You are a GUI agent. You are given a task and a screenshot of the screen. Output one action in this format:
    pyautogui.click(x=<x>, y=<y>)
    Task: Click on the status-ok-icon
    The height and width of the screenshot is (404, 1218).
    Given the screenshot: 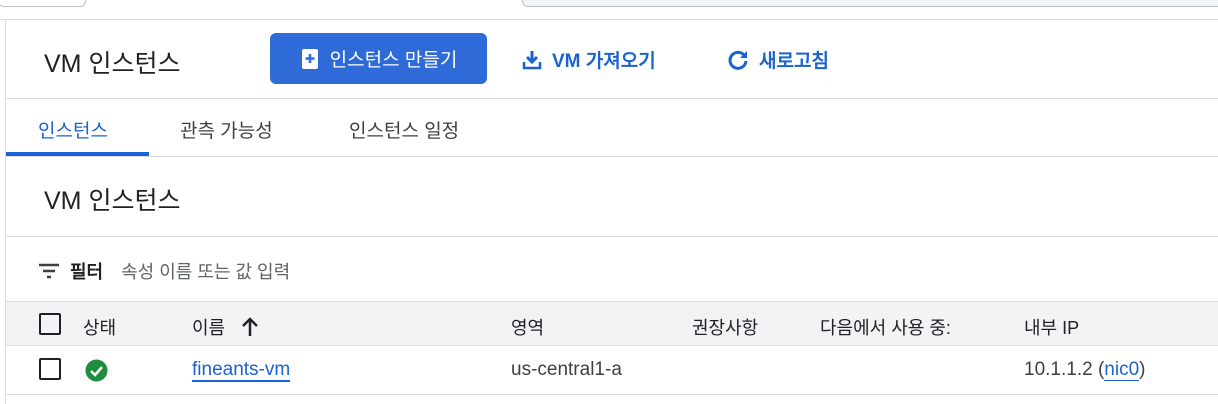 What is the action you would take?
    pyautogui.click(x=96, y=370)
    